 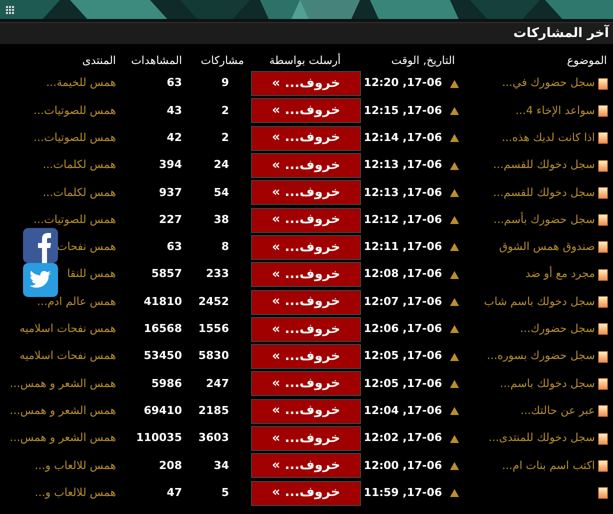 I want to click on views-count: 47, so click(x=174, y=492).